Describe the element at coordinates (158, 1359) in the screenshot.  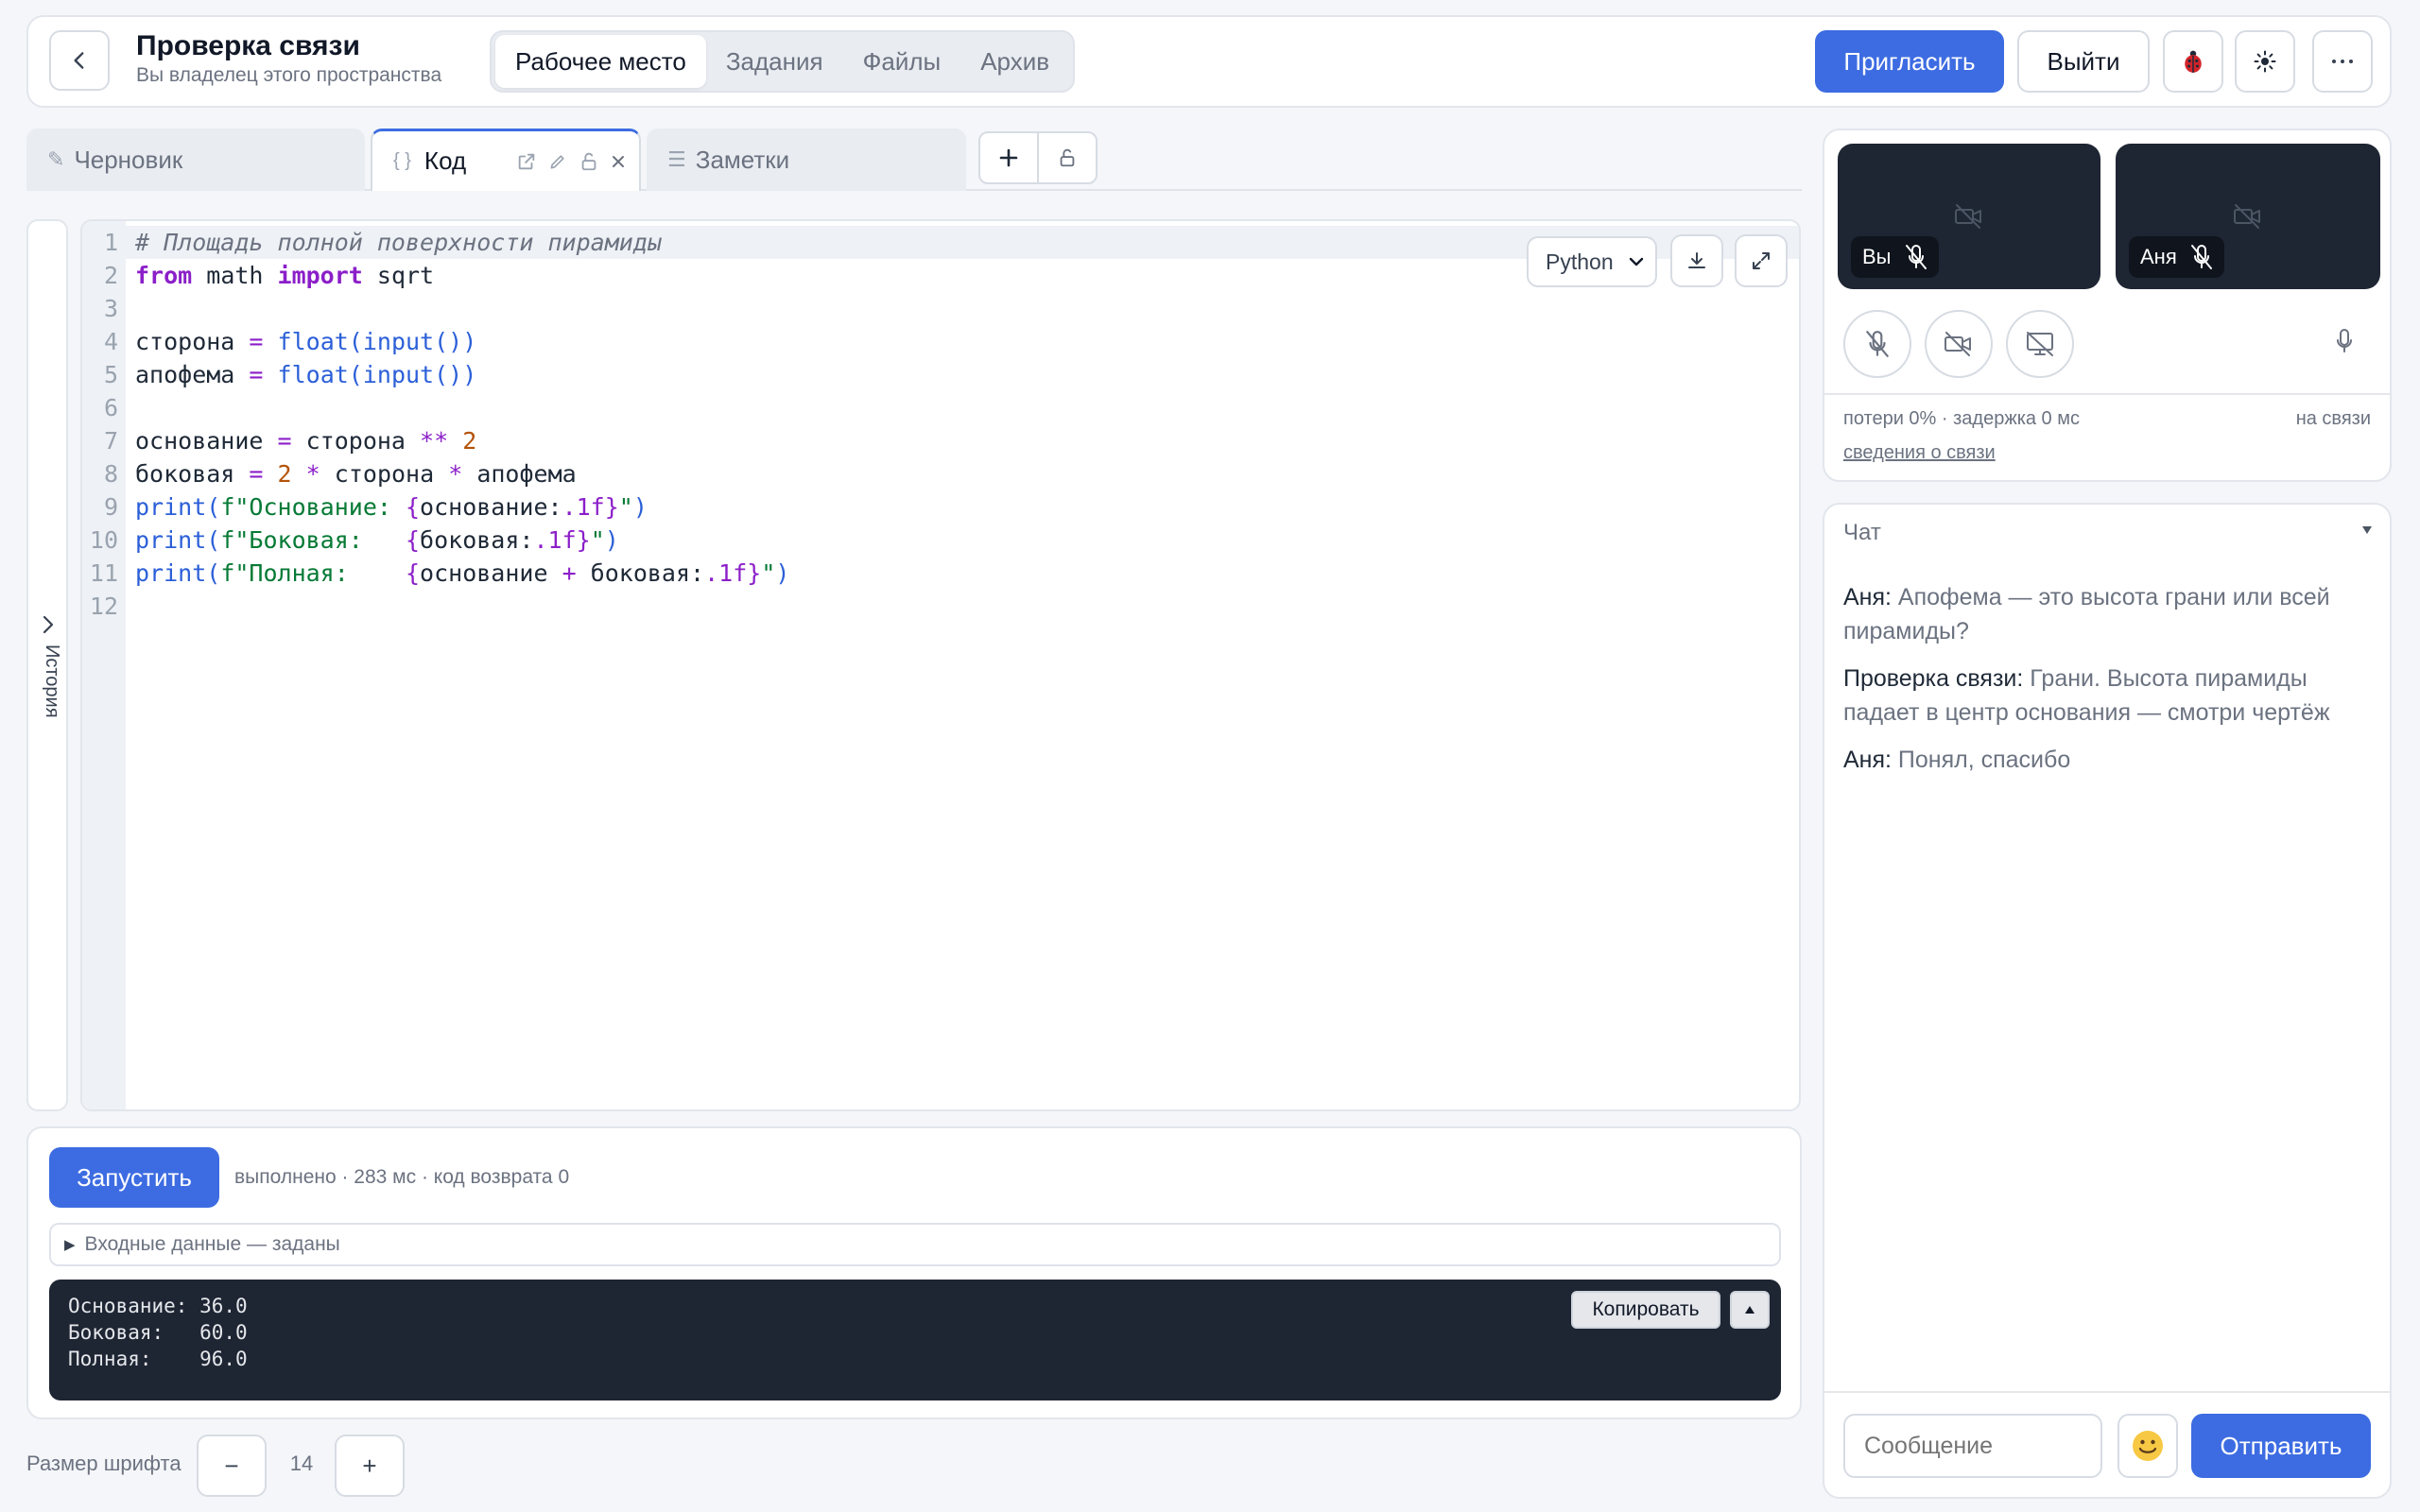
I see `output-line: Полная: 96.0` at that location.